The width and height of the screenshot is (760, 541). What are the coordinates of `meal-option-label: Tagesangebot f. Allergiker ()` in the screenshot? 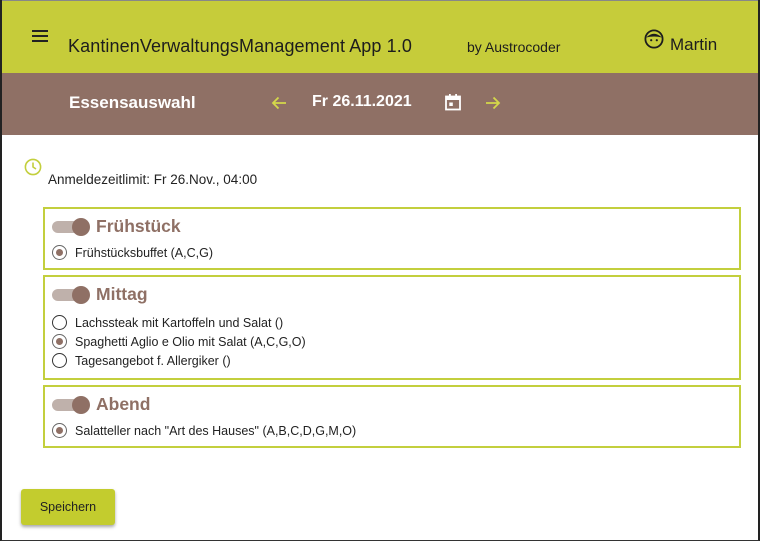 It's located at (153, 360).